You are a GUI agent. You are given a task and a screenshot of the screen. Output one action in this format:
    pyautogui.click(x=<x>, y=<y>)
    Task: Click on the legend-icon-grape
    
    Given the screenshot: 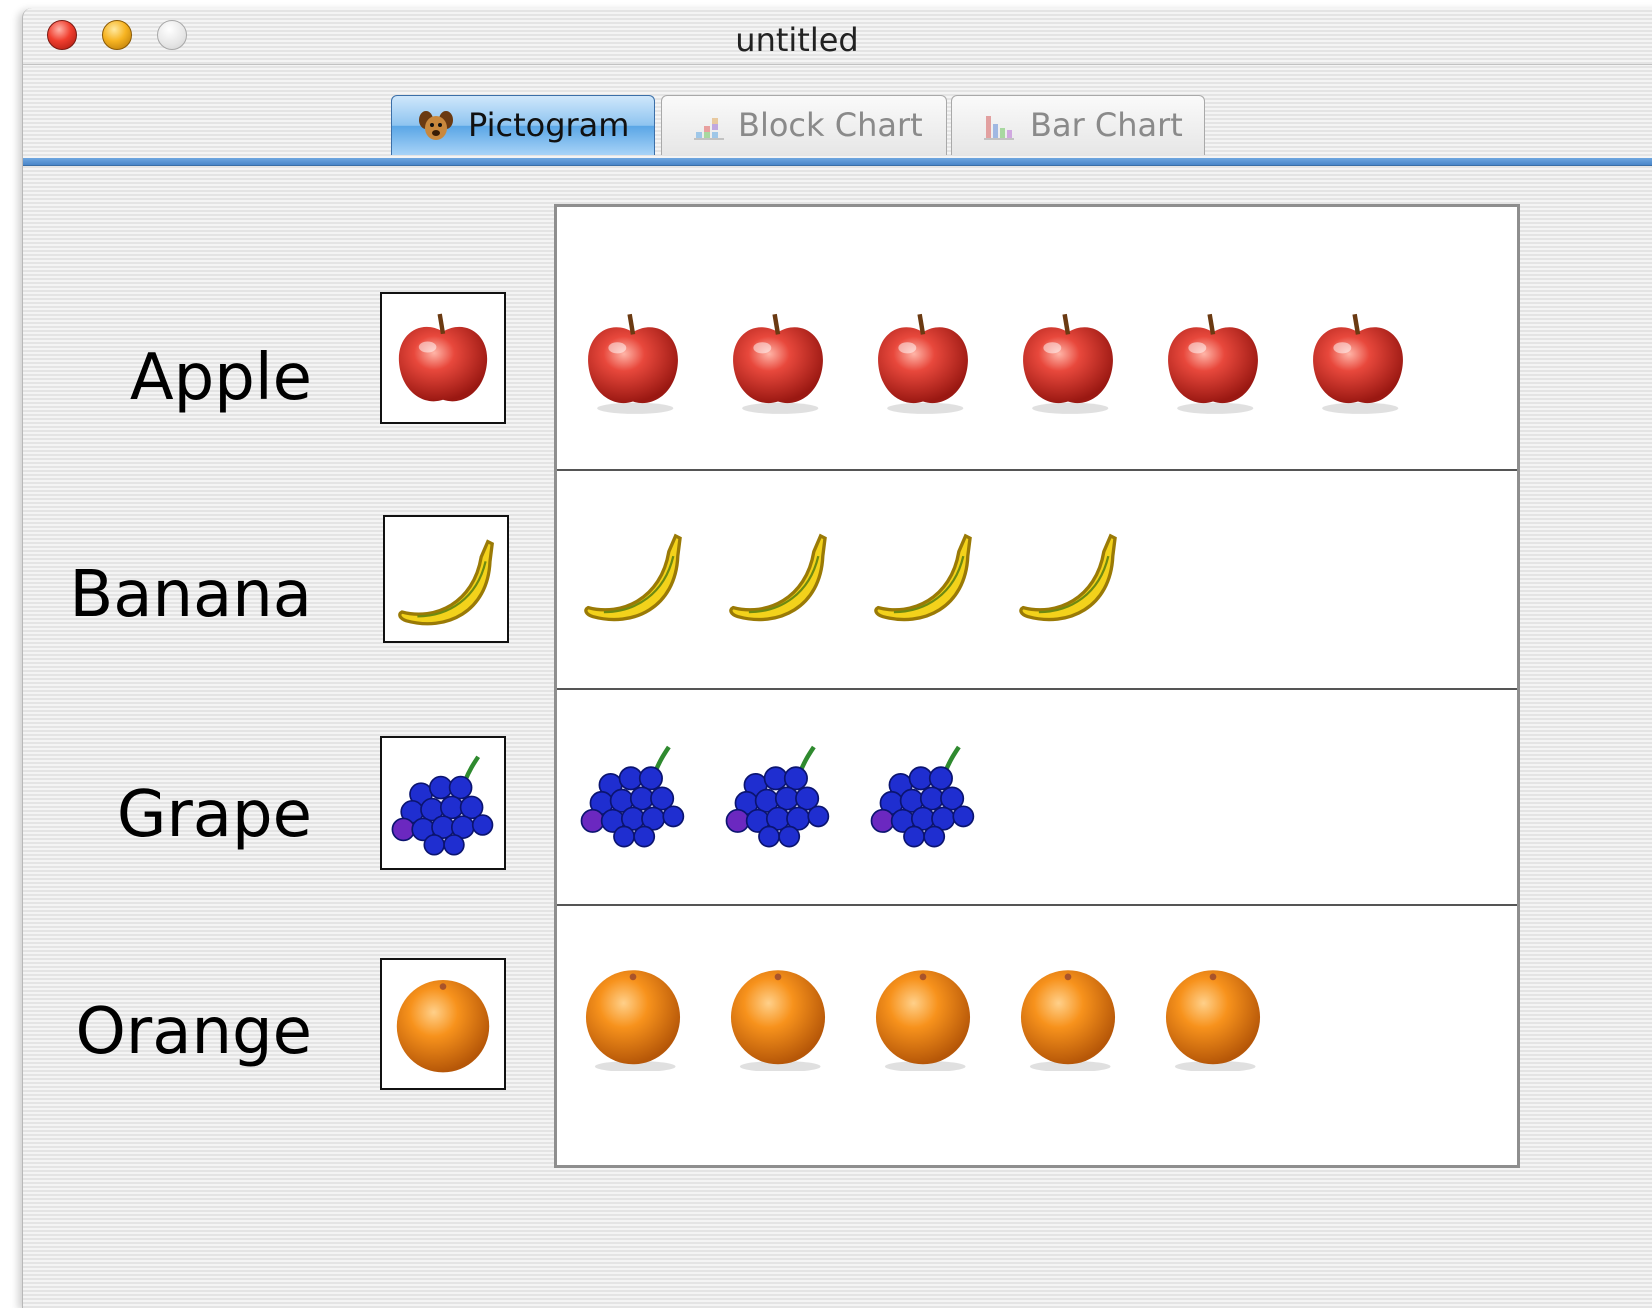 What is the action you would take?
    pyautogui.click(x=443, y=803)
    